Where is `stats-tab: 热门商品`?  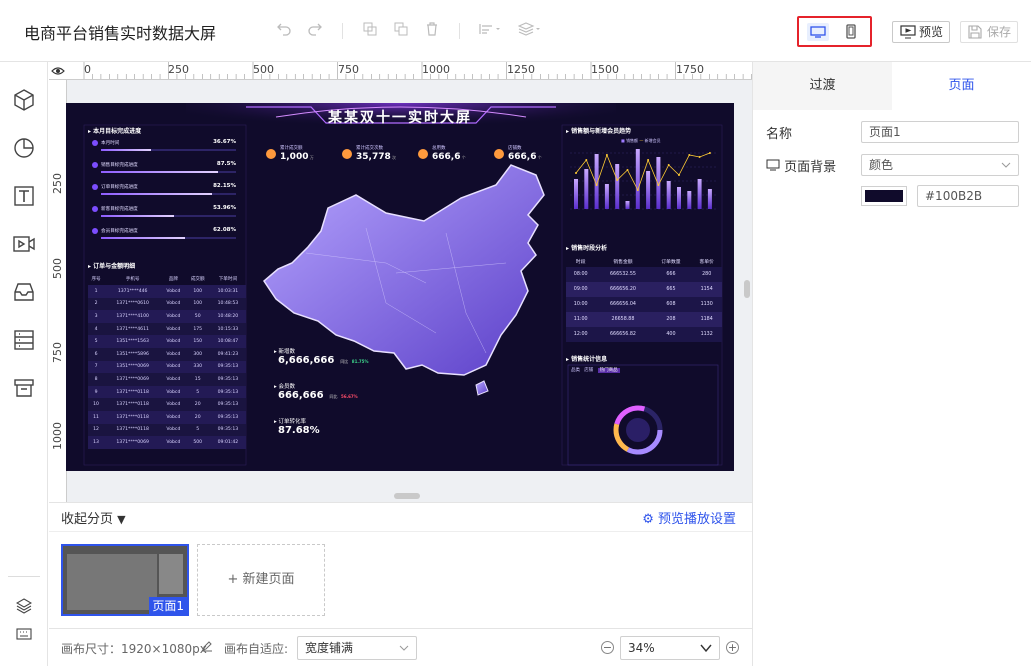 stats-tab: 热门商品 is located at coordinates (608, 370).